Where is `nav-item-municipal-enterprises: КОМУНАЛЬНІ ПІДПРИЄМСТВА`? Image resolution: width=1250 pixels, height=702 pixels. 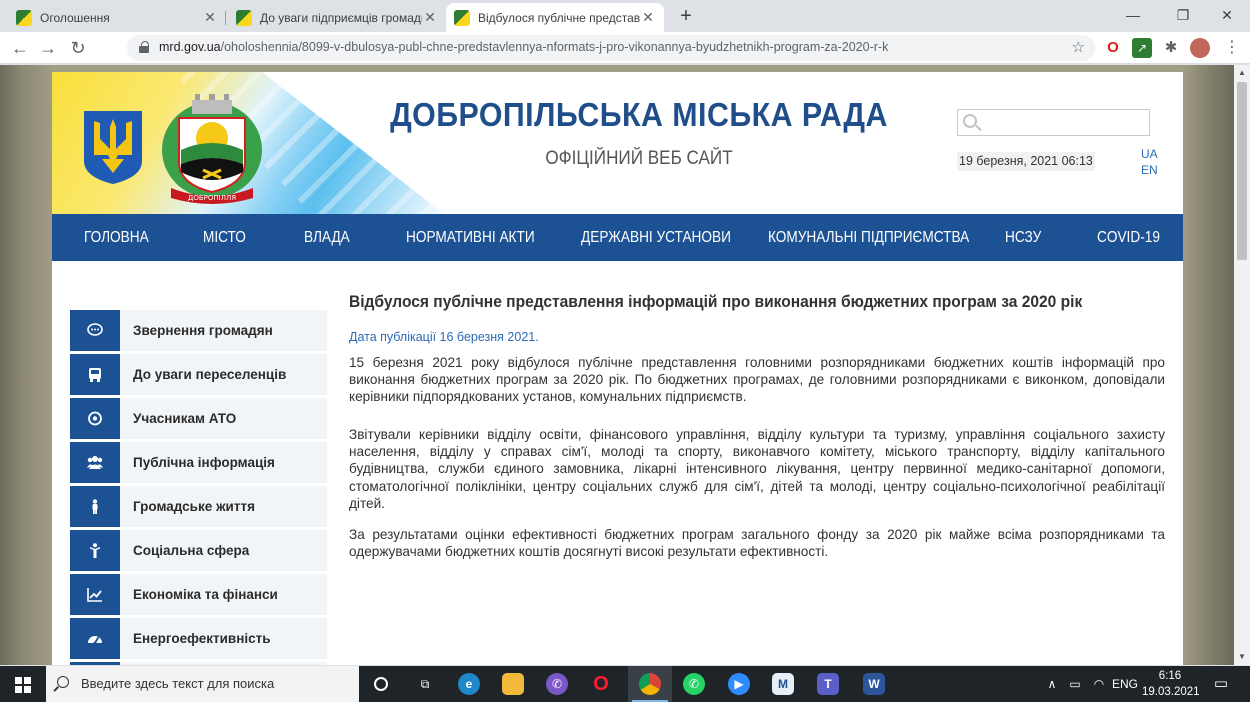 nav-item-municipal-enterprises: КОМУНАЛЬНІ ПІДПРИЄМСТВА is located at coordinates (868, 237).